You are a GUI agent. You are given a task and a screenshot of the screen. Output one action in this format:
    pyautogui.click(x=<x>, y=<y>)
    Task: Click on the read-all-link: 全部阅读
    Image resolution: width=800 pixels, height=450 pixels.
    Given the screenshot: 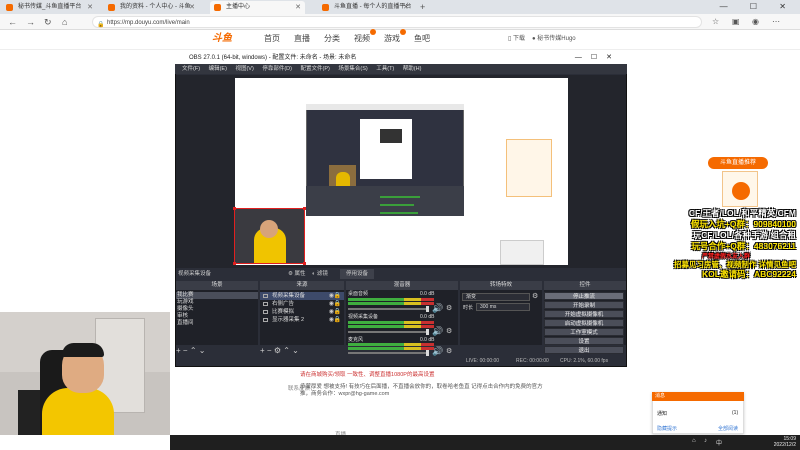 What is the action you would take?
    pyautogui.click(x=728, y=428)
    